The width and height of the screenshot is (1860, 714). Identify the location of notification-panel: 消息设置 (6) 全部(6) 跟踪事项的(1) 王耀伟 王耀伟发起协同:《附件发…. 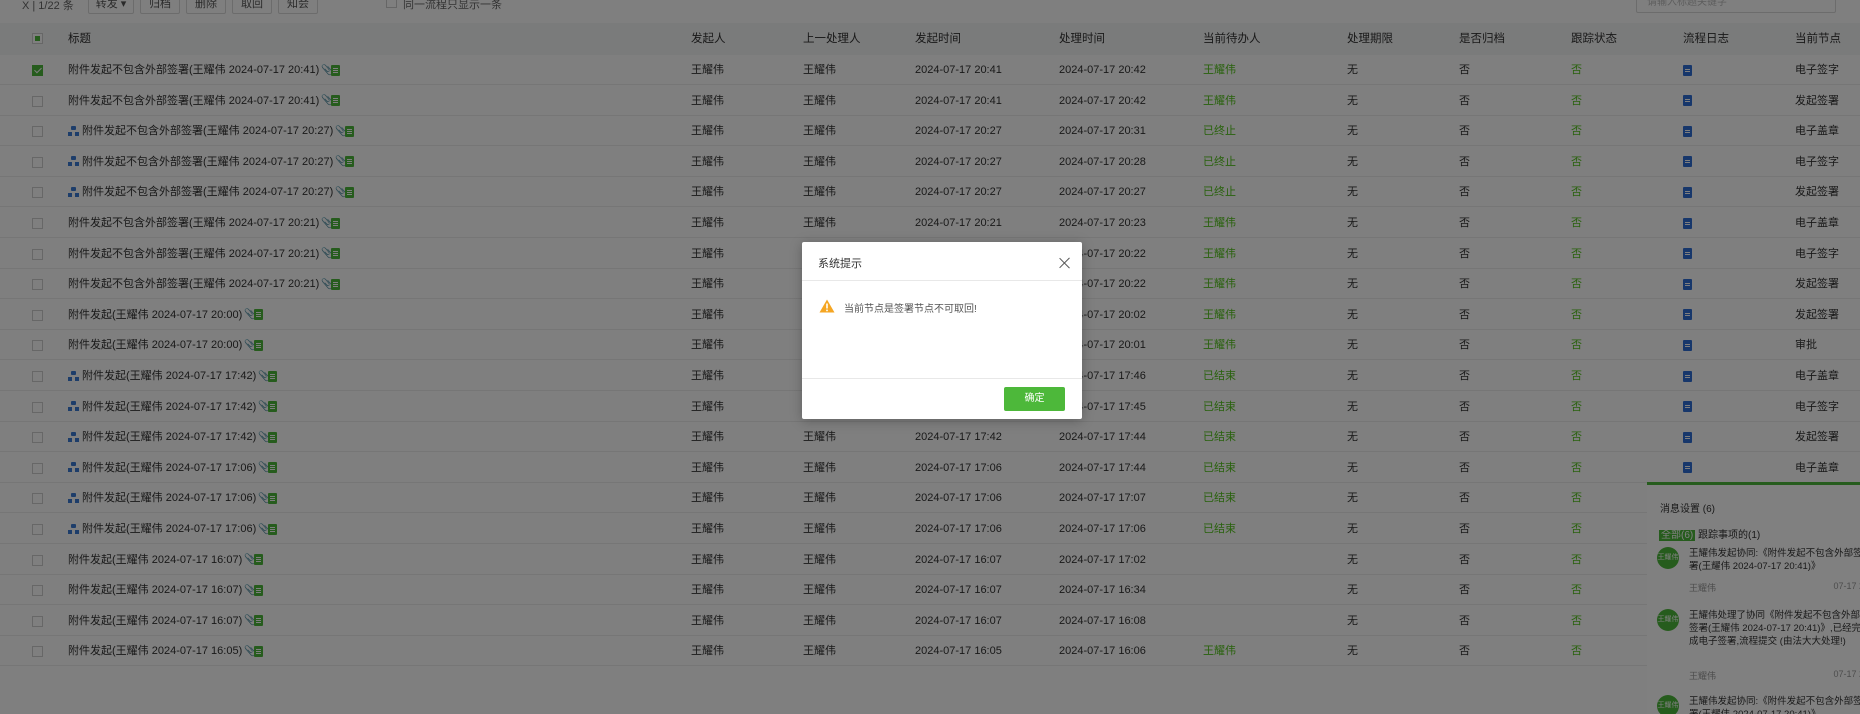
(1753, 598).